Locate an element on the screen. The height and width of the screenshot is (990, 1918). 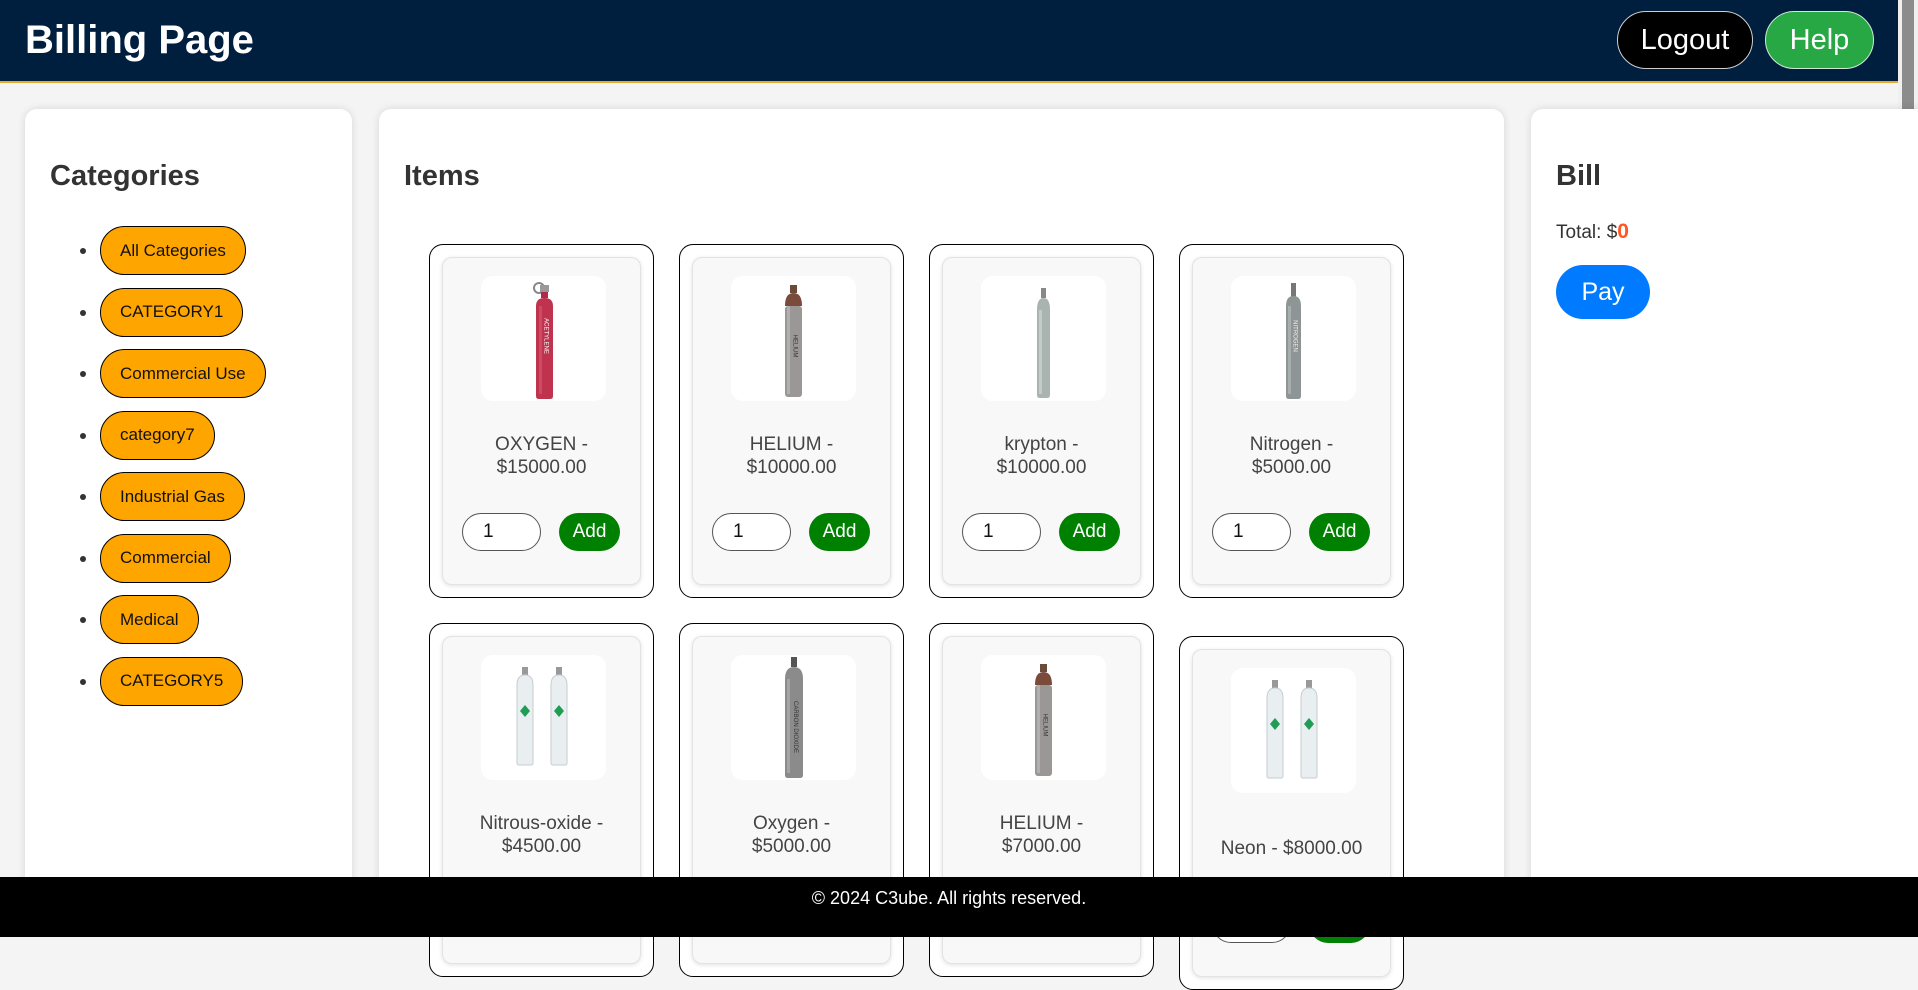
svg-text: ACETYLENE is located at coordinates (546, 336).